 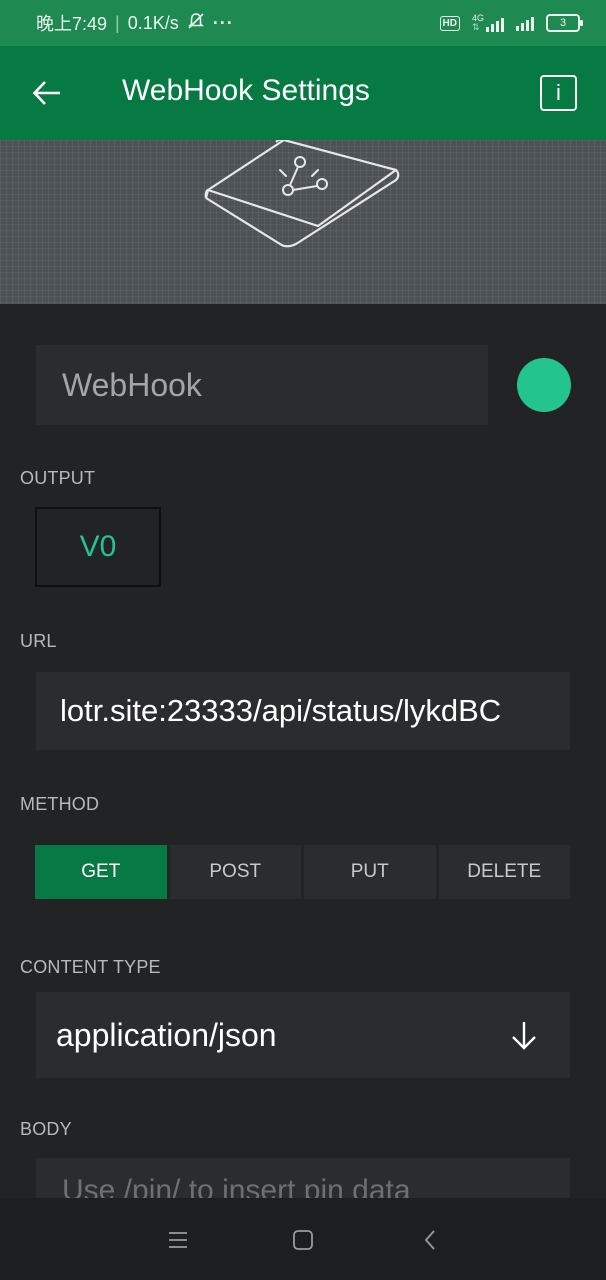 I want to click on menu-icon, so click(x=178, y=1240).